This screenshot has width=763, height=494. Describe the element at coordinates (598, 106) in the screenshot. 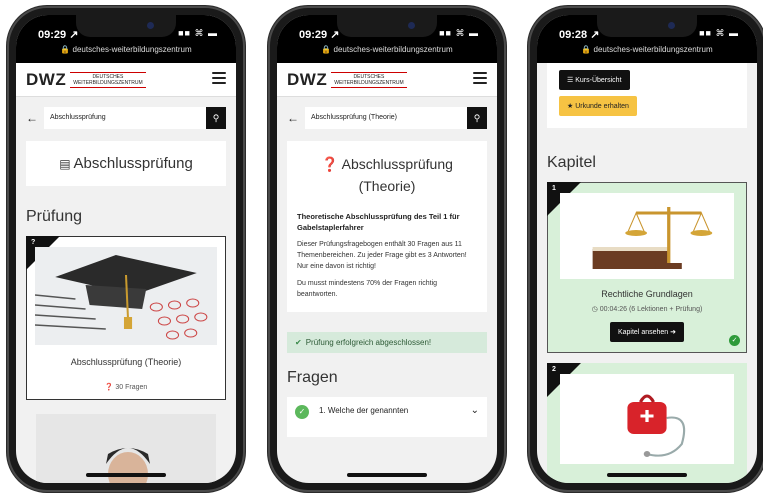

I see `certificate-button: ★ Urkunde erhalten` at that location.